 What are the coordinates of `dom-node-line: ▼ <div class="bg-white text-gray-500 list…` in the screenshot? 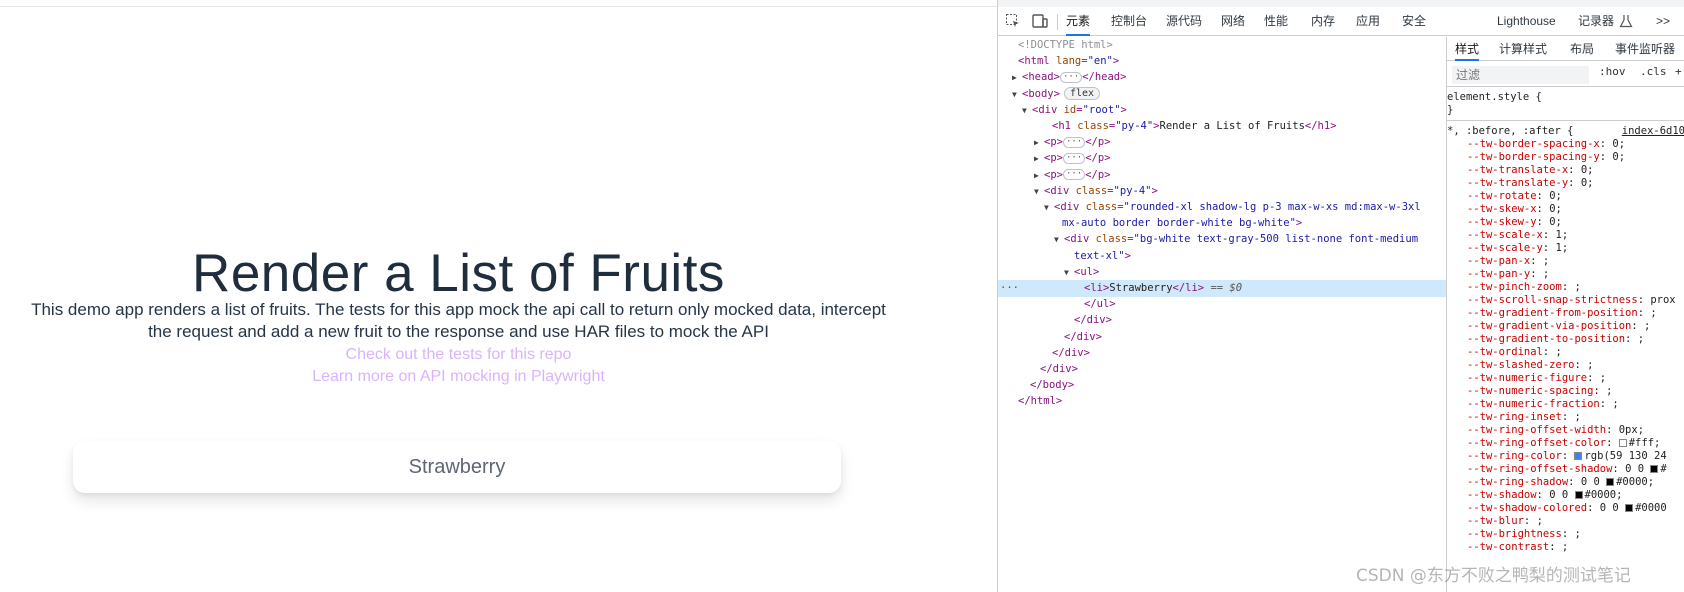 It's located at (1222, 239).